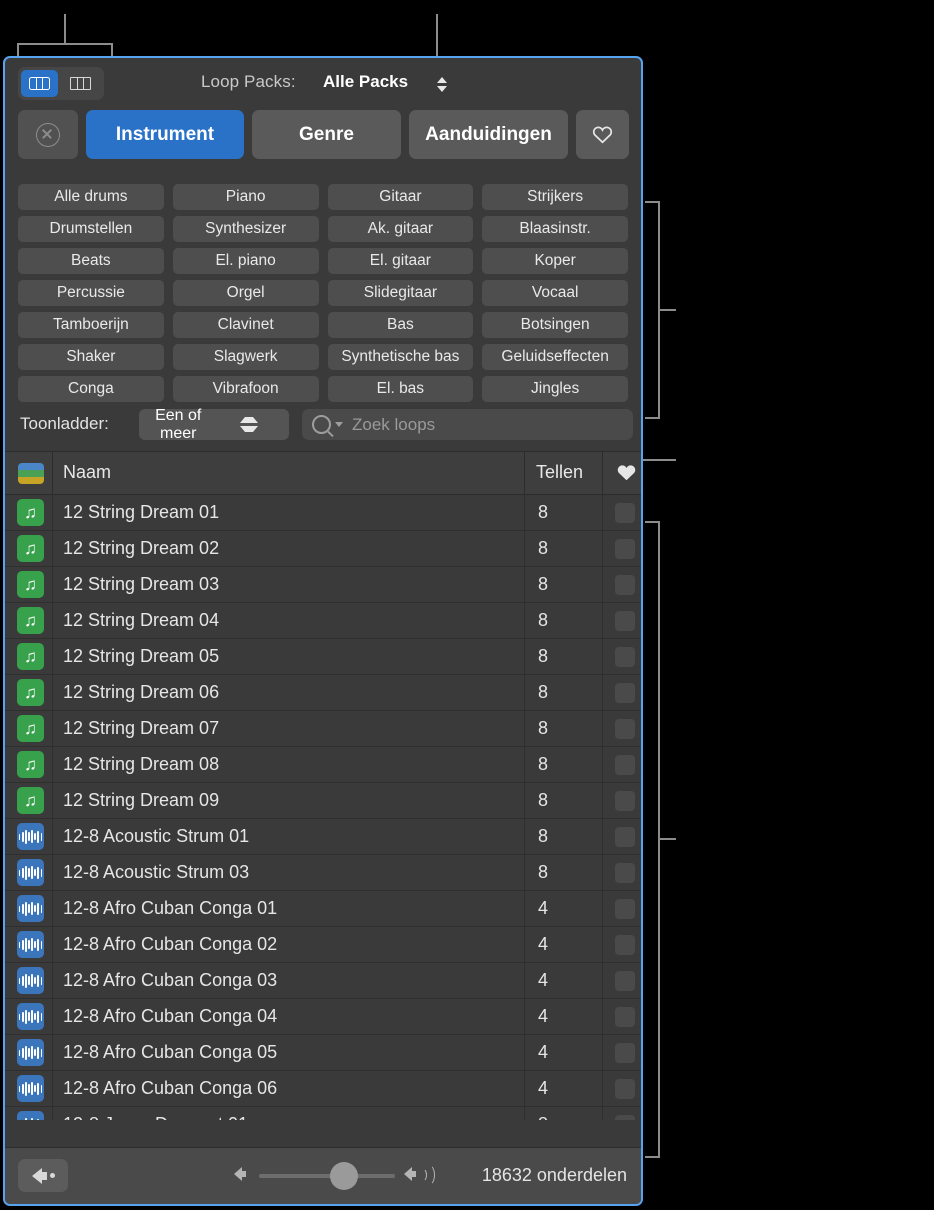  I want to click on loop-packs-stepper-icon, so click(442, 84).